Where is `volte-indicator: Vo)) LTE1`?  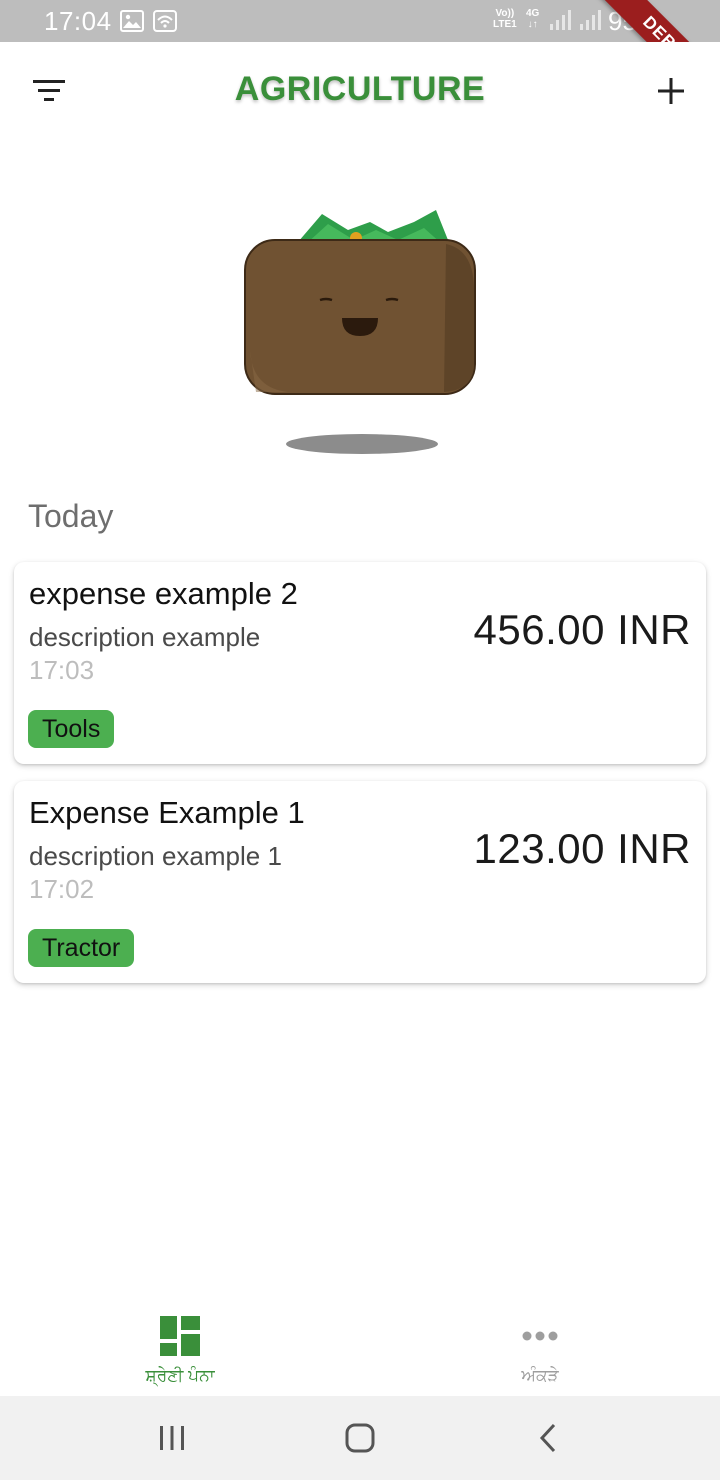 volte-indicator: Vo)) LTE1 is located at coordinates (505, 19).